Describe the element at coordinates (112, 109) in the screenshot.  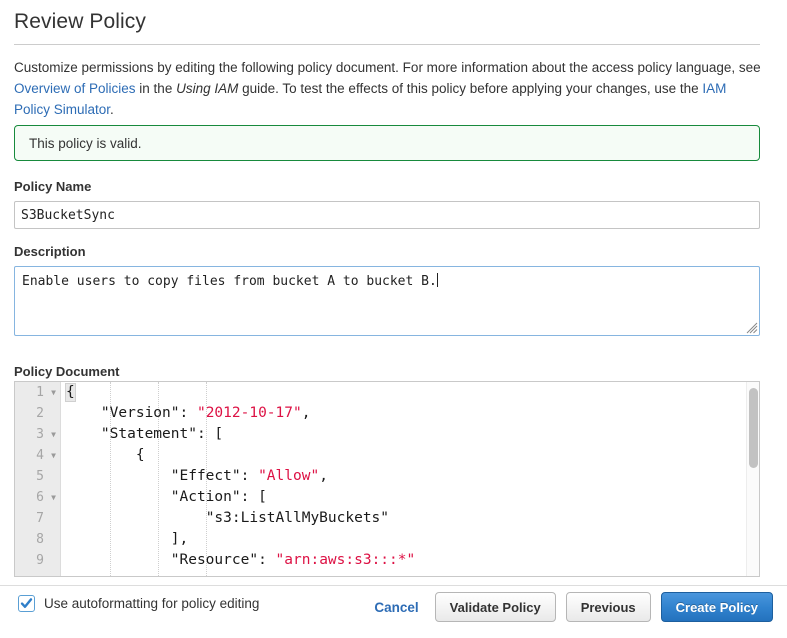
I see `intro-text-4: .` at that location.